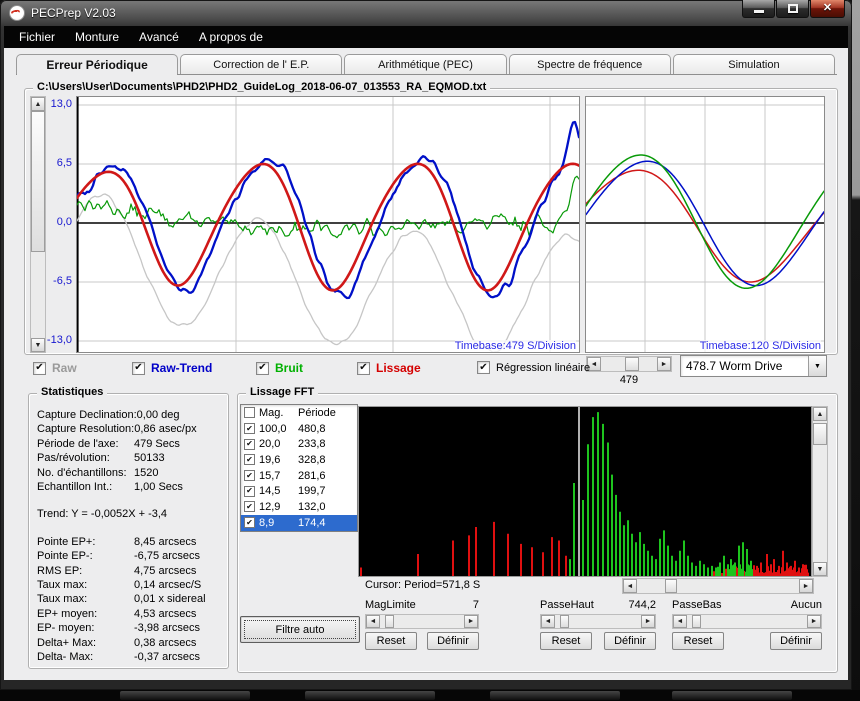 Image resolution: width=860 pixels, height=701 pixels. What do you see at coordinates (567, 605) in the screenshot?
I see `slider-label: PasseHaut` at bounding box center [567, 605].